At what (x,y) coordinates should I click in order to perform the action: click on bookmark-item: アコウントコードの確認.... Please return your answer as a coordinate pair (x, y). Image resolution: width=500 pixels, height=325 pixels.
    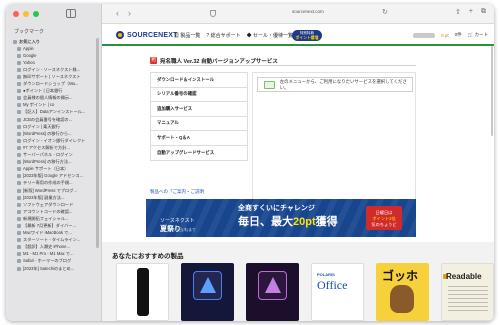
    Looking at the image, I should click on (54, 211).